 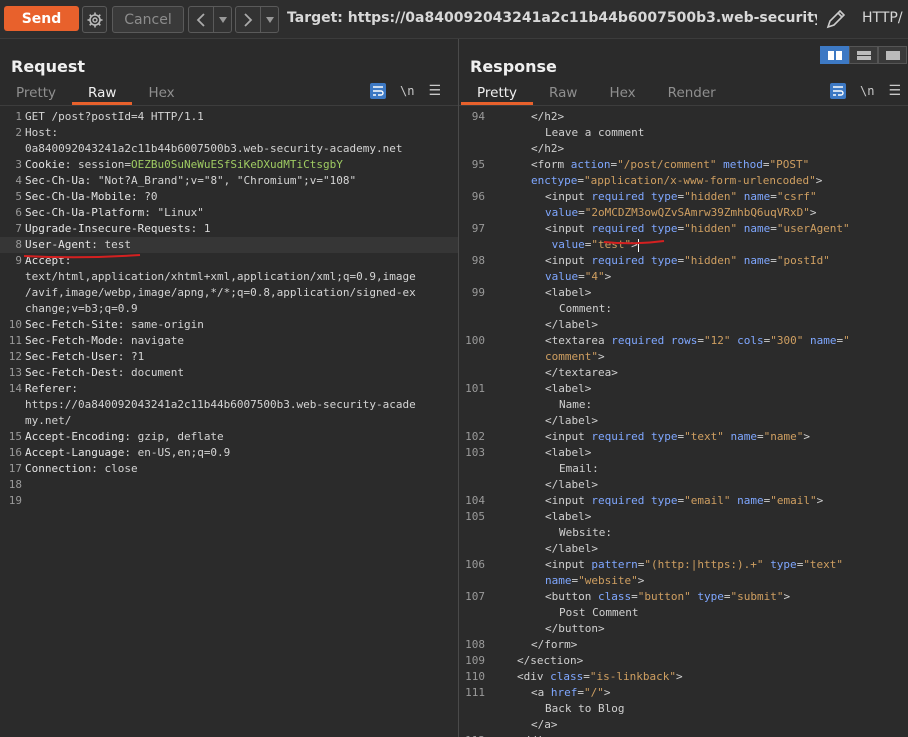 I want to click on back-arrow-icon, so click(x=201, y=19).